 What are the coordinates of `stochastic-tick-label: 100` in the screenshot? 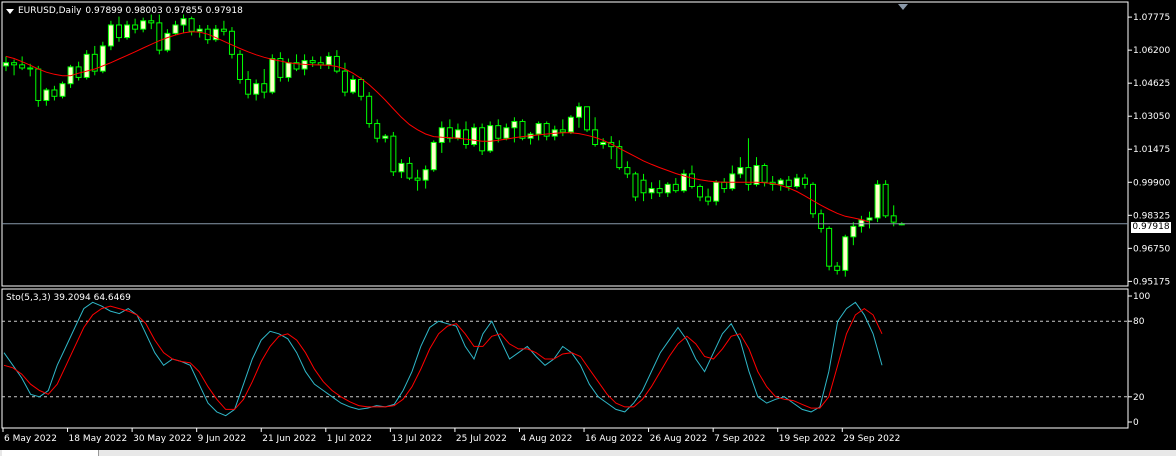 It's located at (1141, 297).